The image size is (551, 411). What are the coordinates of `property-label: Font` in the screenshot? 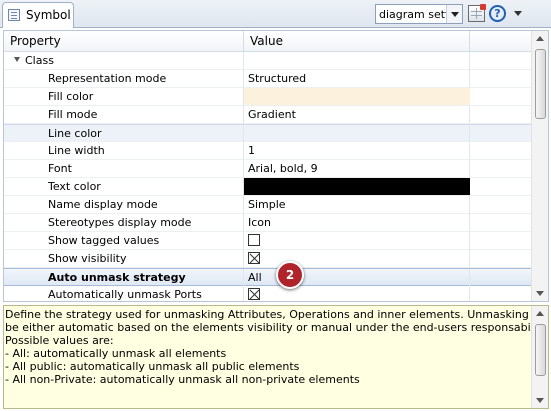 It's located at (124, 168).